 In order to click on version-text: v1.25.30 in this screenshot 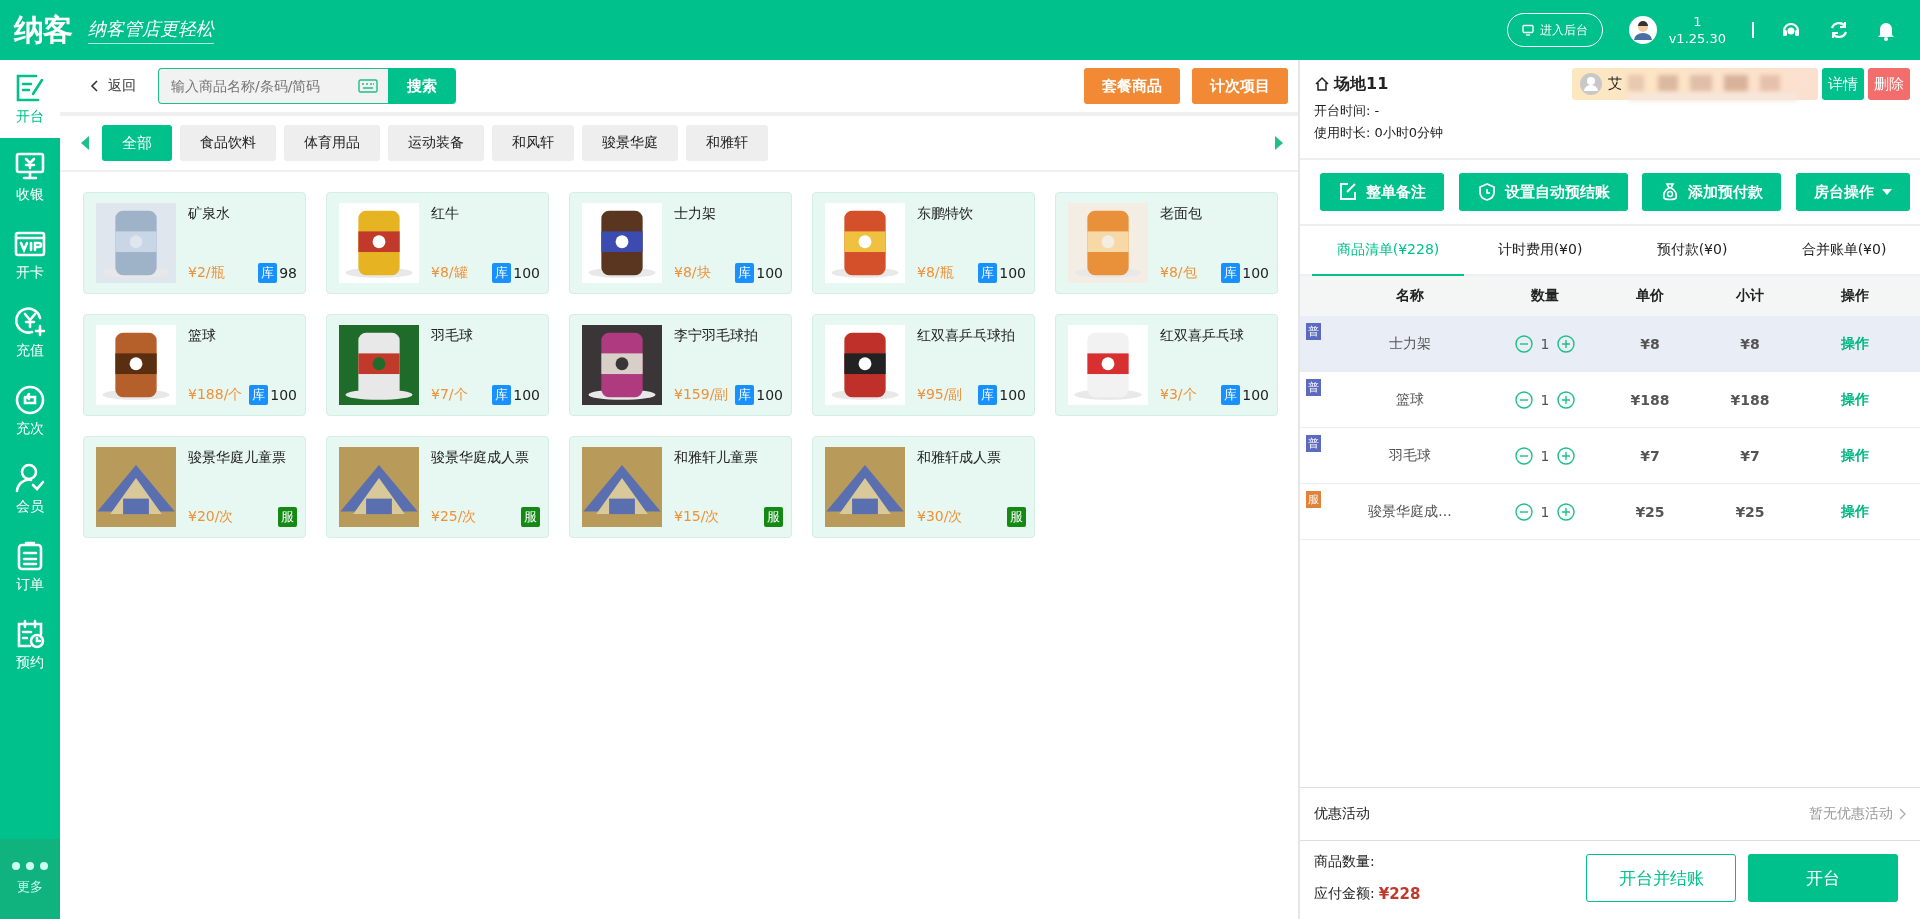, I will do `click(1697, 38)`.